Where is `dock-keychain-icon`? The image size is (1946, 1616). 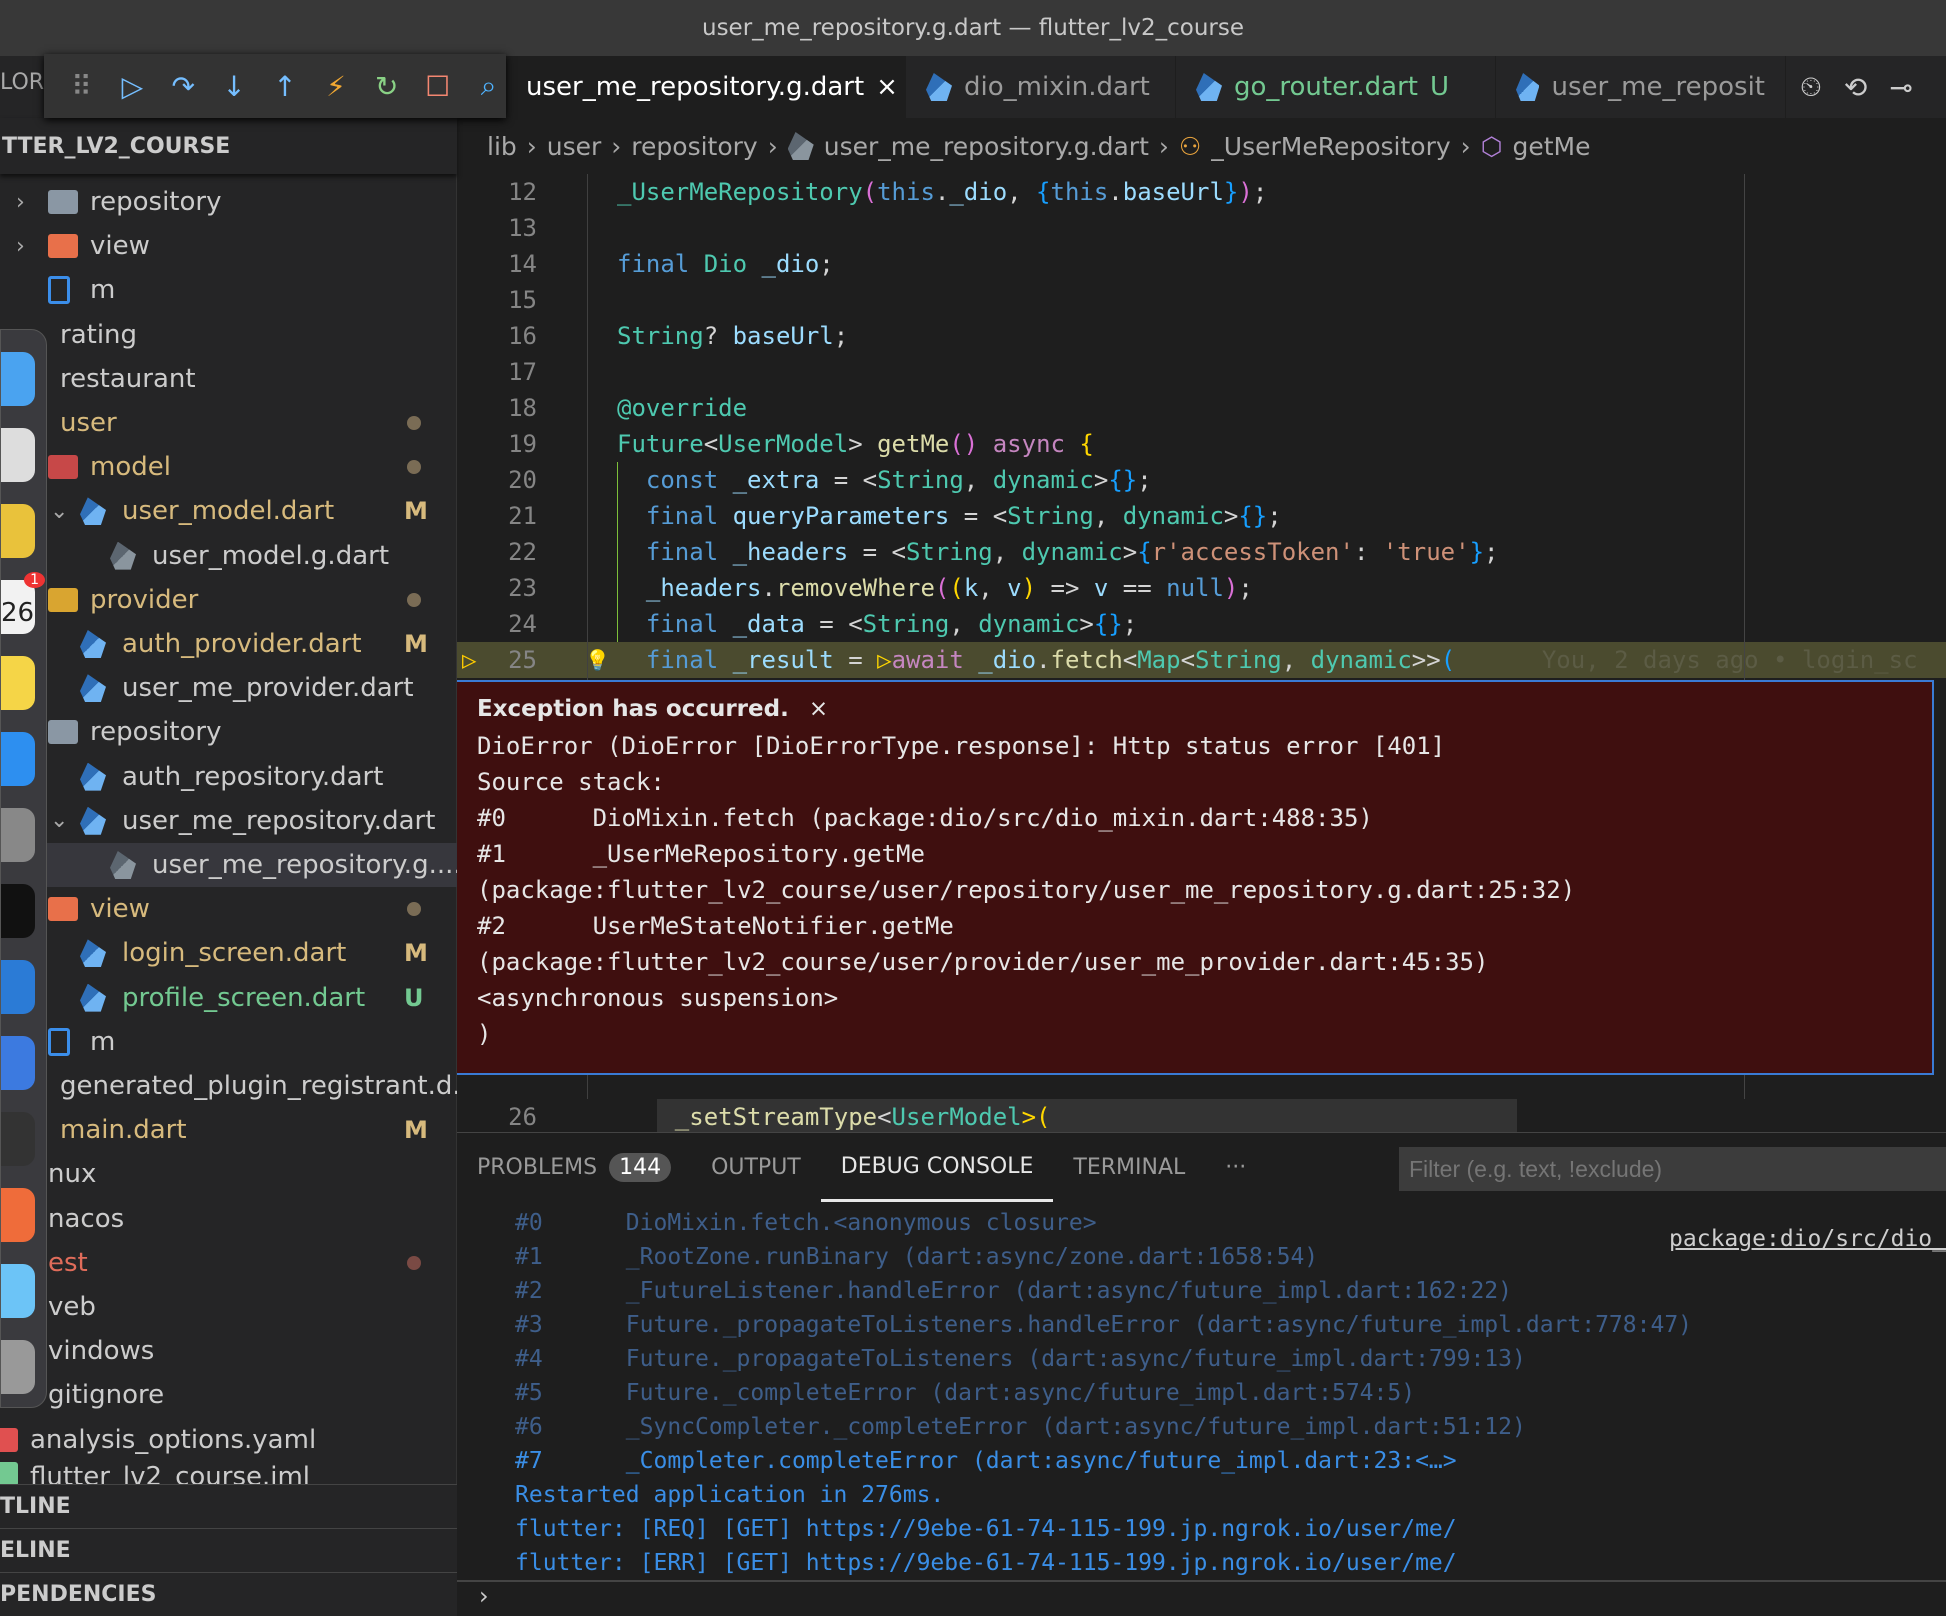 dock-keychain-icon is located at coordinates (18, 1139).